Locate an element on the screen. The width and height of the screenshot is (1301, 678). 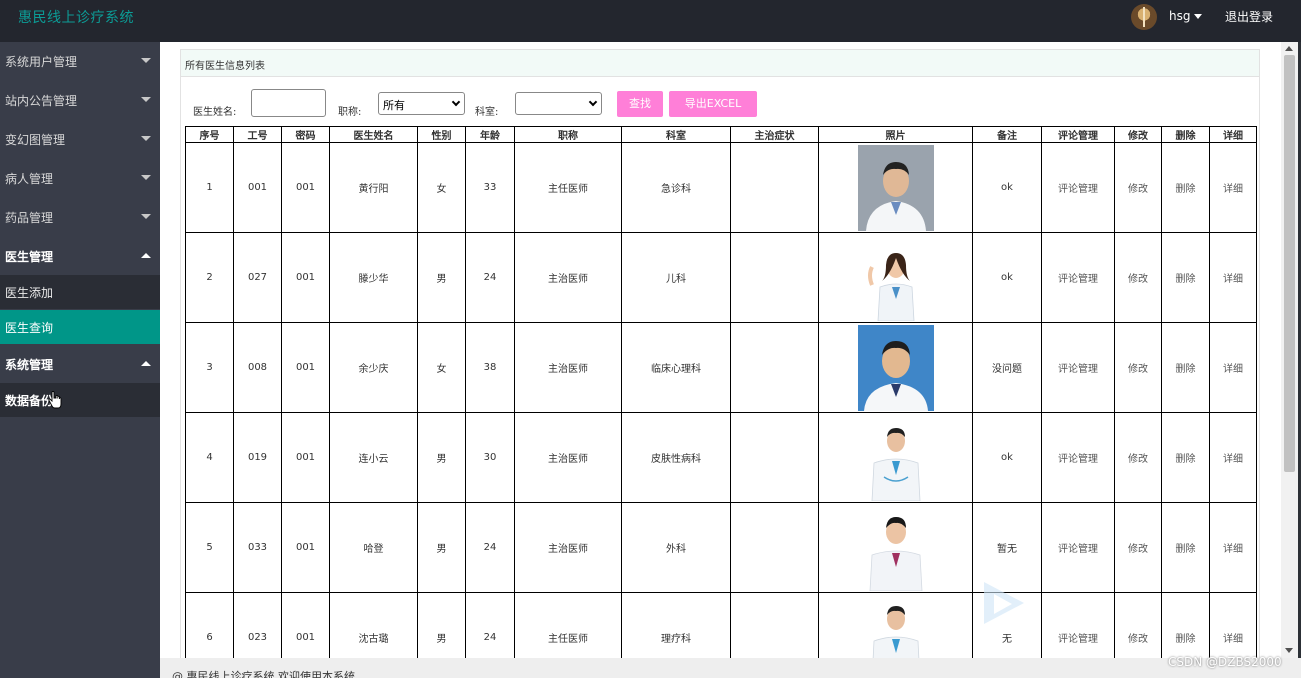
cell-no: 1 is located at coordinates (209, 187).